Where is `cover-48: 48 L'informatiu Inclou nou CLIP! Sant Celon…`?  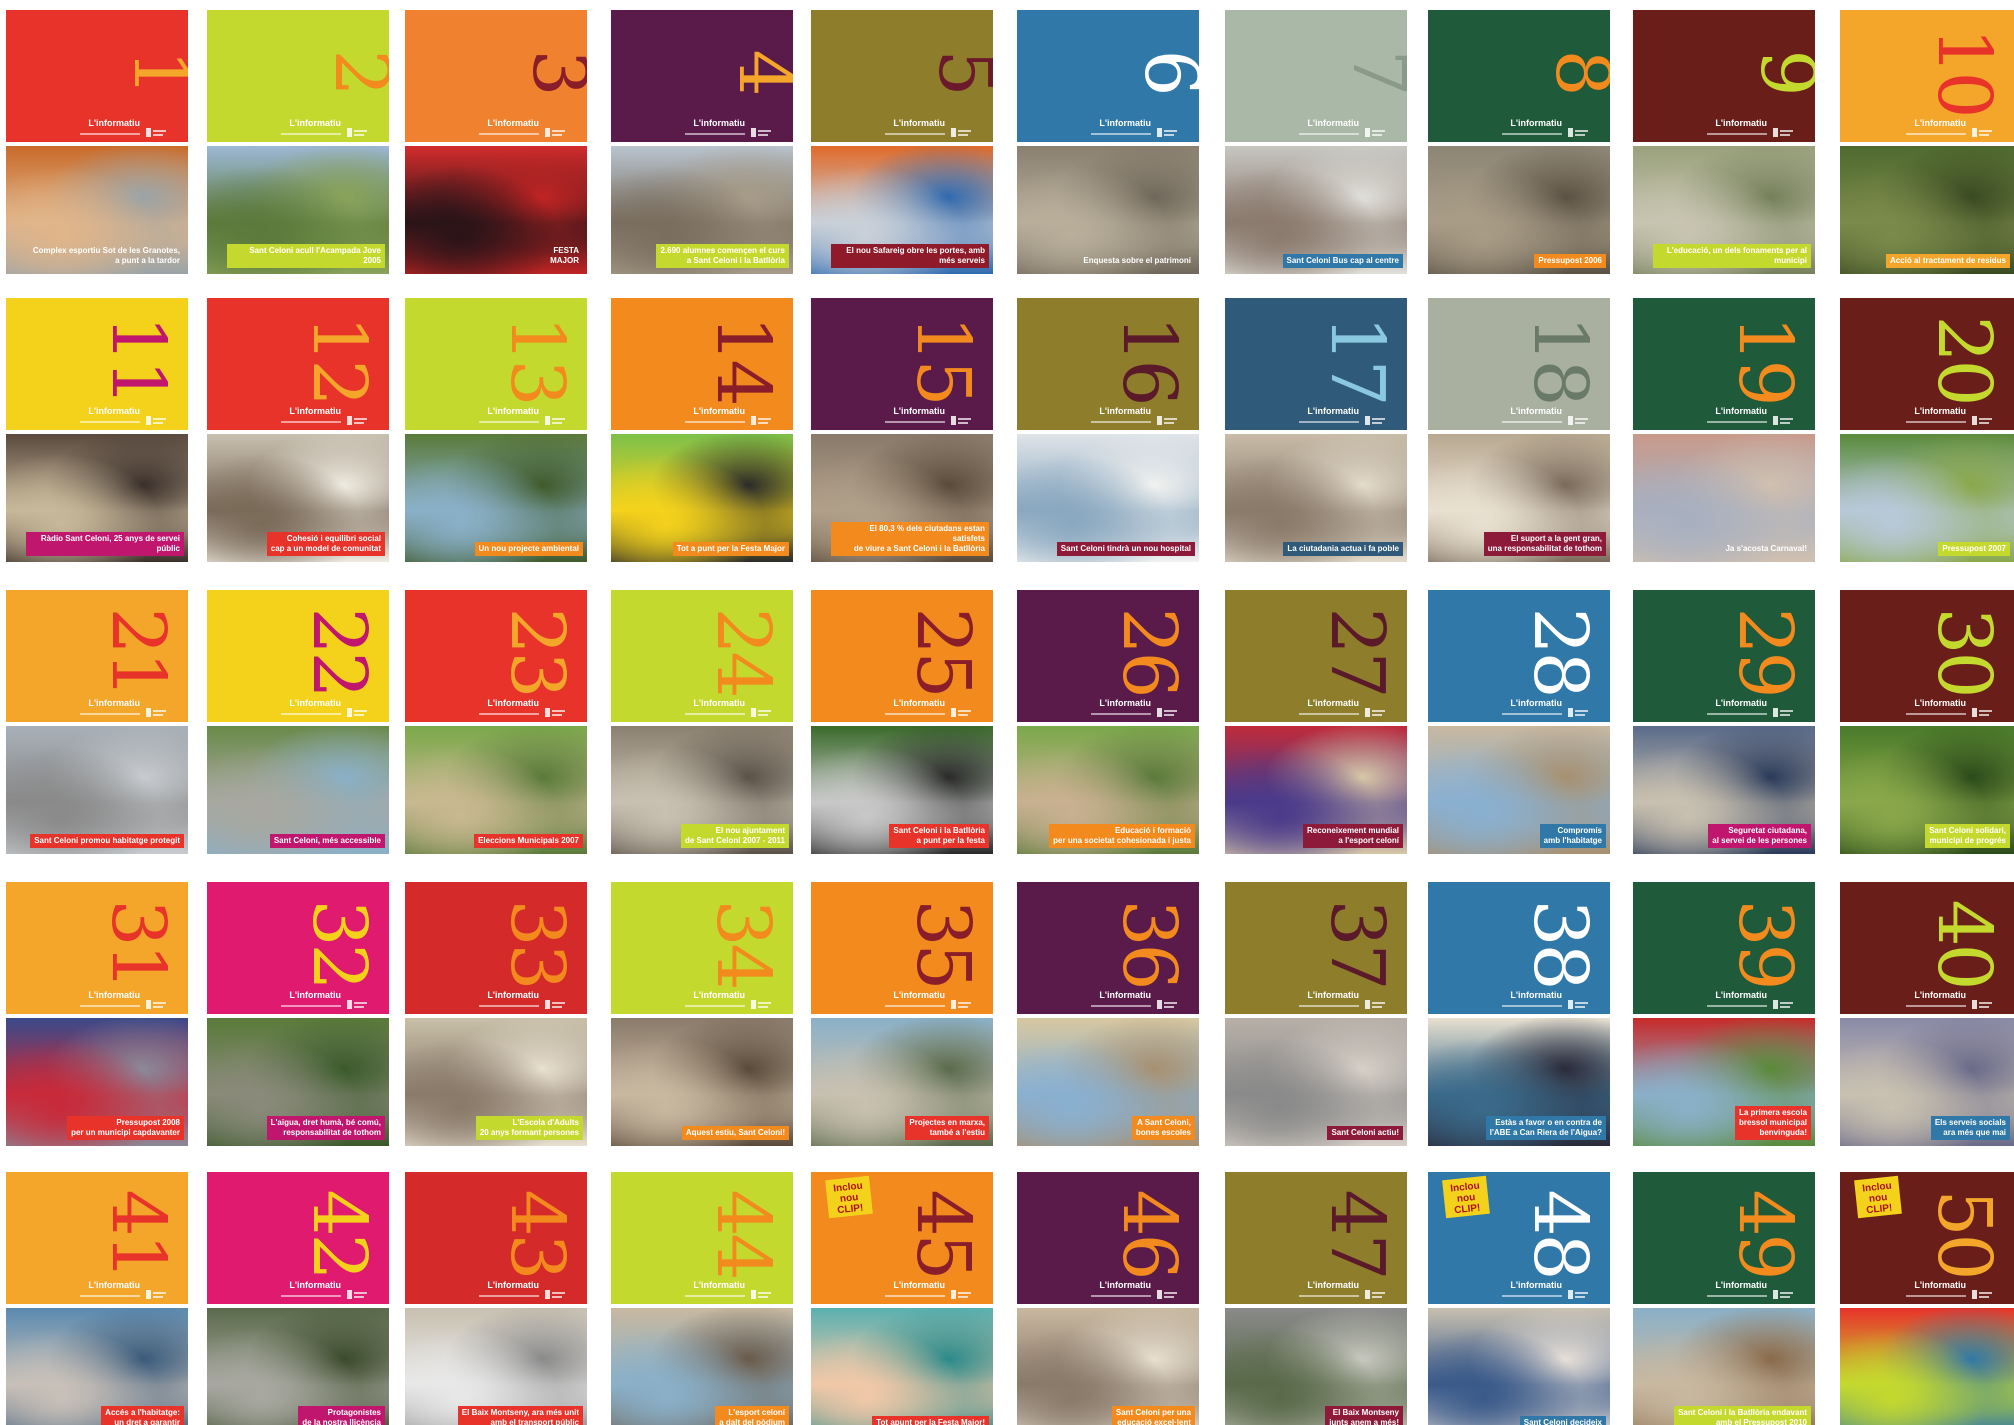 cover-48: 48 L'informatiu Inclou nou CLIP! Sant Celon… is located at coordinates (1519, 1298).